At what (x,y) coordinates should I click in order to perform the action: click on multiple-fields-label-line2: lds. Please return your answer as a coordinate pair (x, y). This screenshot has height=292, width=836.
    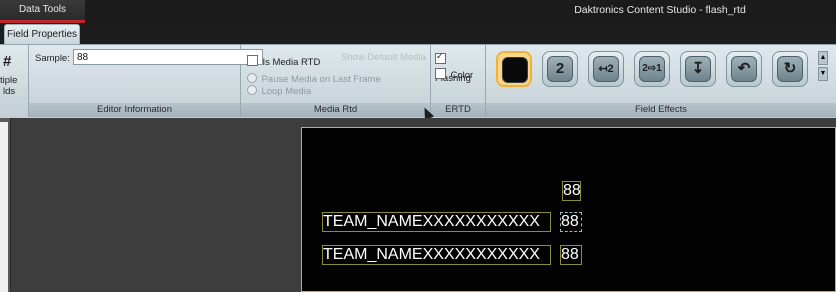
    Looking at the image, I should click on (9, 91).